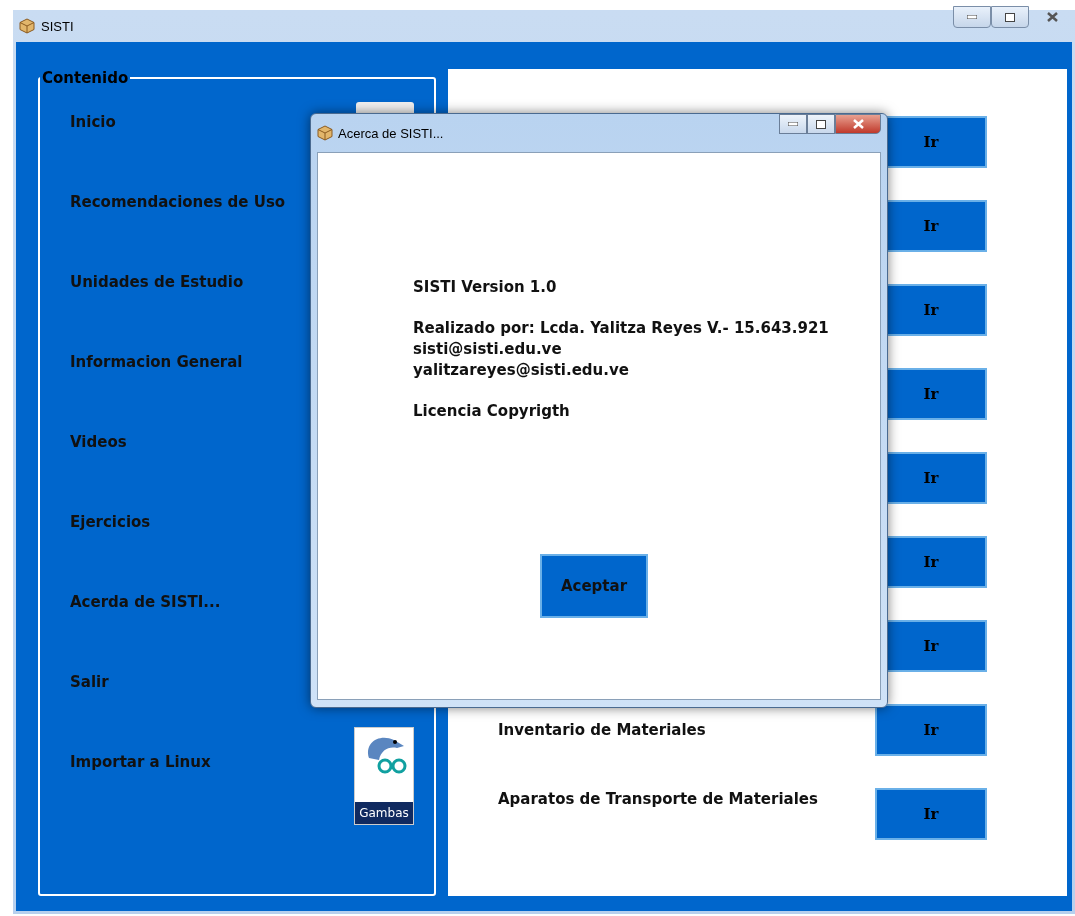 The width and height of the screenshot is (1075, 916). I want to click on section-label: Aparatos de Transporte de Materiales, so click(658, 799).